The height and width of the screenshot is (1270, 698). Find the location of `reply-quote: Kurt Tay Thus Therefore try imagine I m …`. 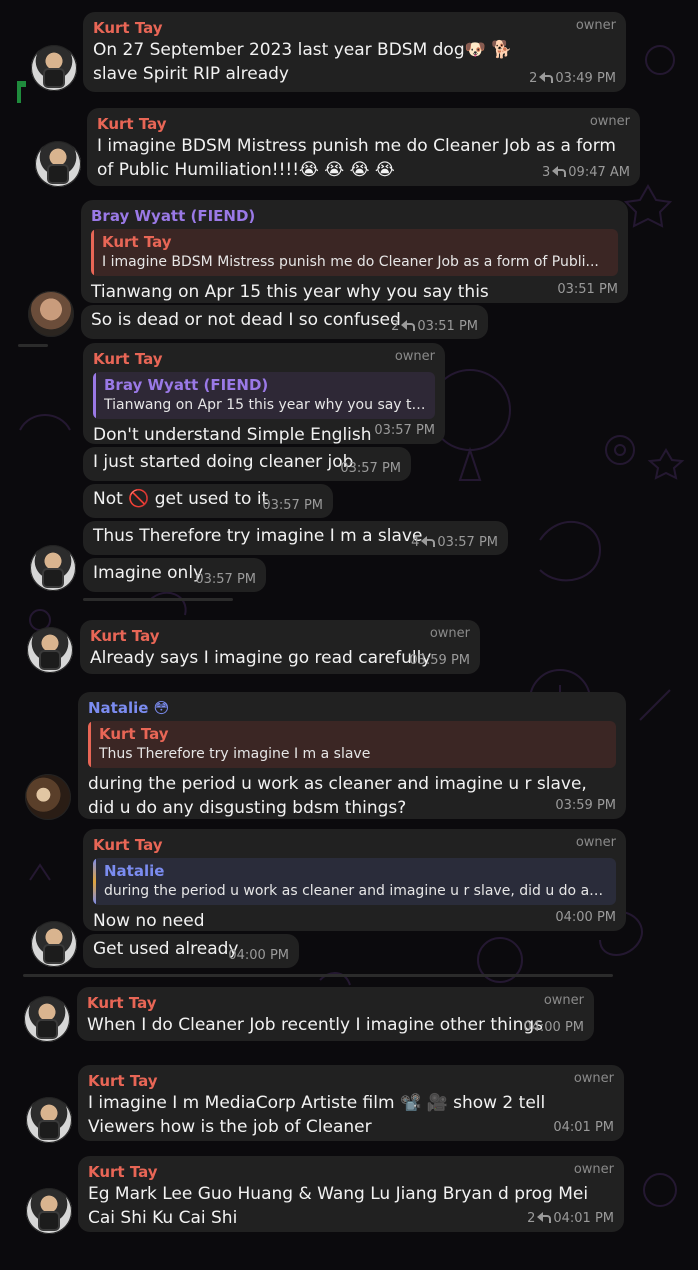

reply-quote: Kurt Tay Thus Therefore try imagine I m … is located at coordinates (352, 744).